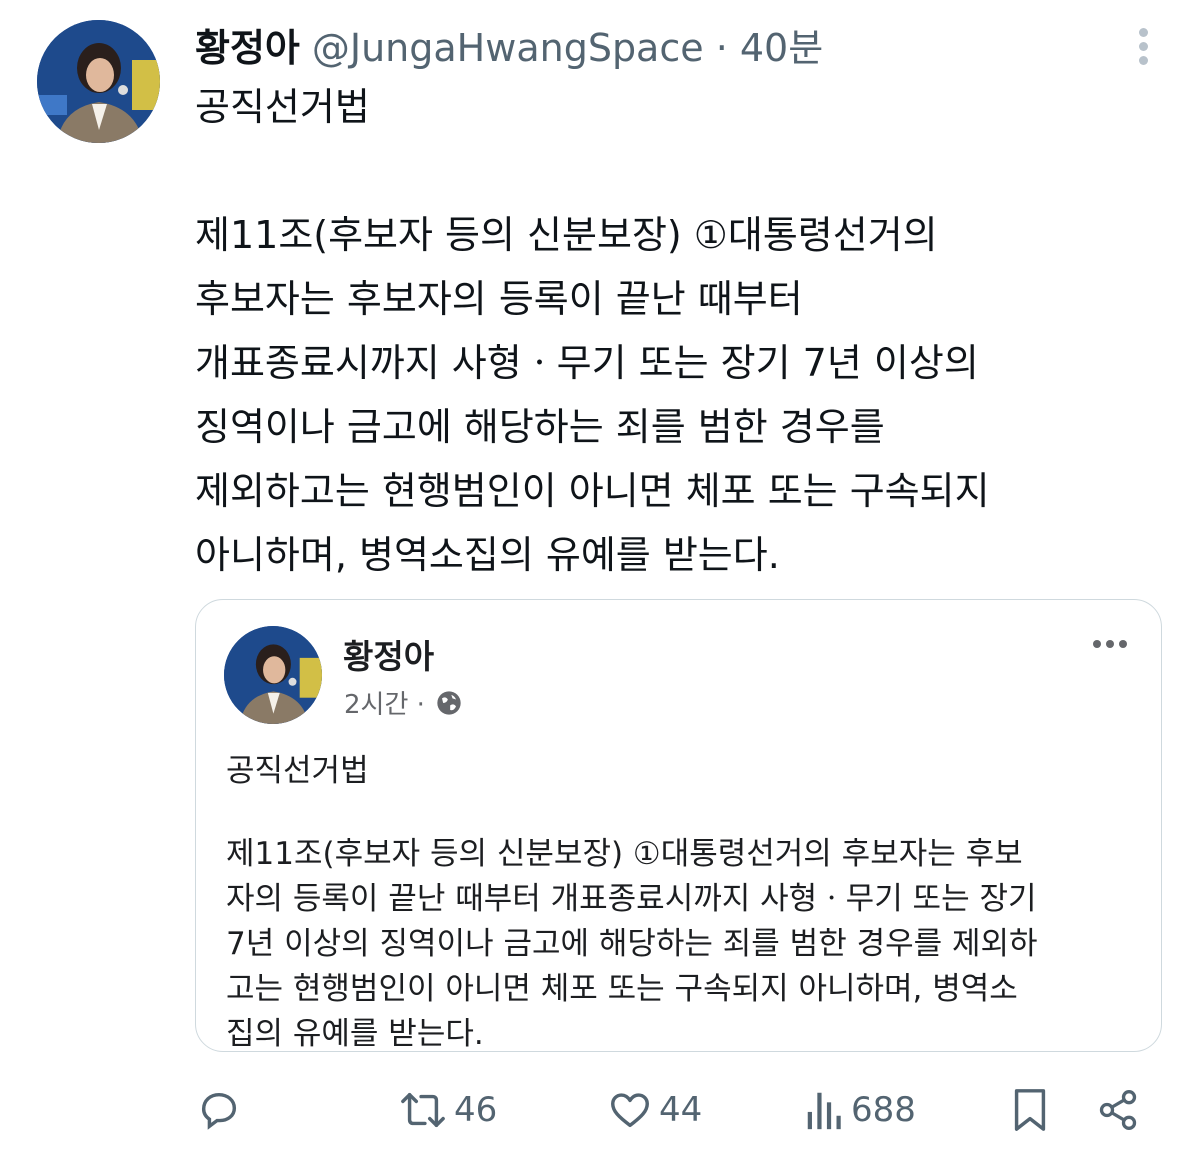 Image resolution: width=1200 pixels, height=1165 pixels. I want to click on views-button: 688, so click(860, 1110).